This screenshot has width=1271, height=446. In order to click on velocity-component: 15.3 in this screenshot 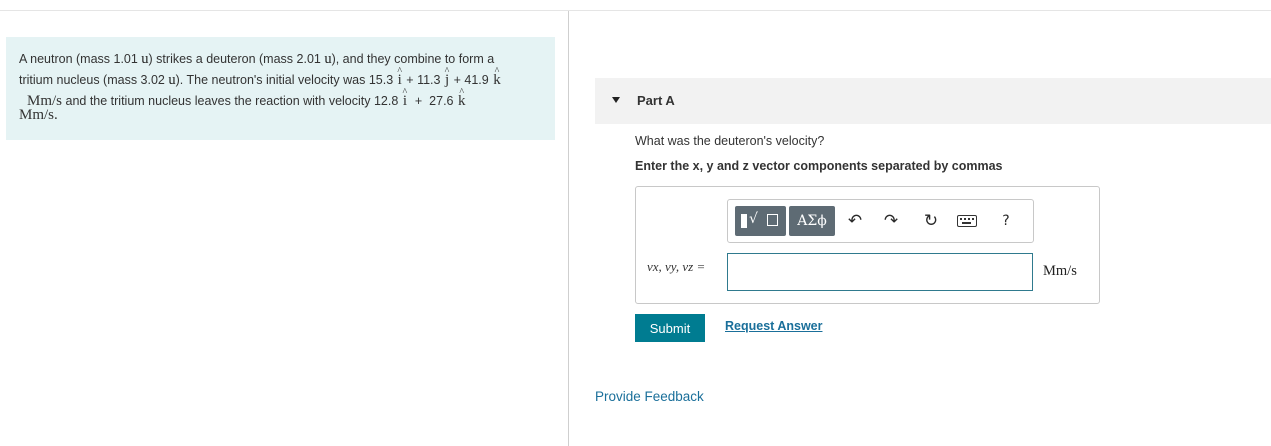, I will do `click(381, 80)`.